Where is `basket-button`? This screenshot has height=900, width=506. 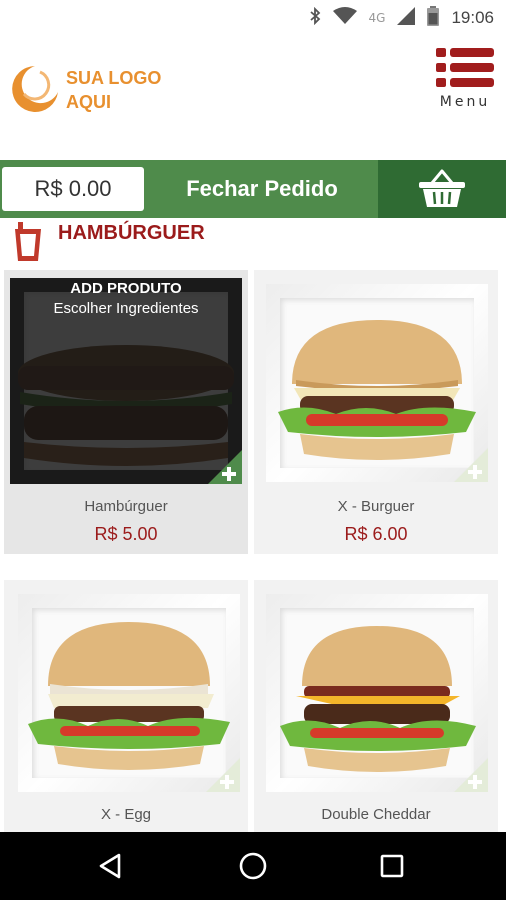 basket-button is located at coordinates (442, 189).